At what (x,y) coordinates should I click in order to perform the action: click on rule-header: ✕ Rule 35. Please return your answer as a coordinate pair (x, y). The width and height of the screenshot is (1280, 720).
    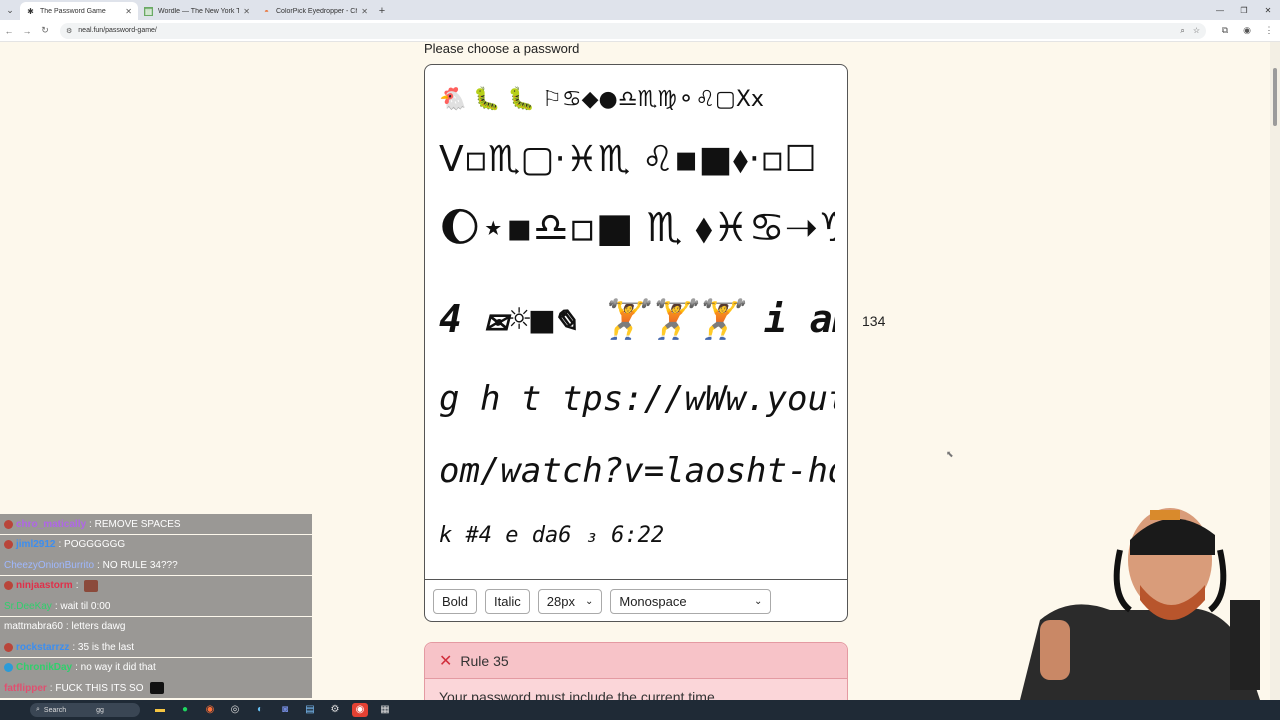
    Looking at the image, I should click on (636, 661).